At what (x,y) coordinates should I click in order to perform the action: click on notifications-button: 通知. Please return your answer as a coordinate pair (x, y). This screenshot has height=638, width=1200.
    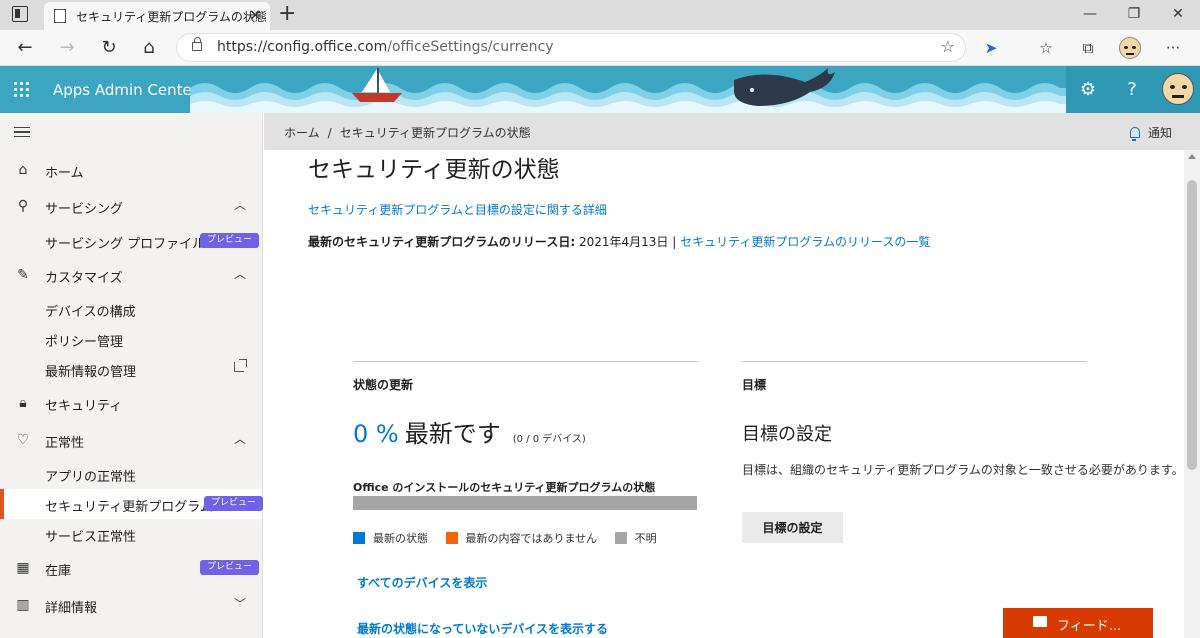
    Looking at the image, I should click on (1151, 132).